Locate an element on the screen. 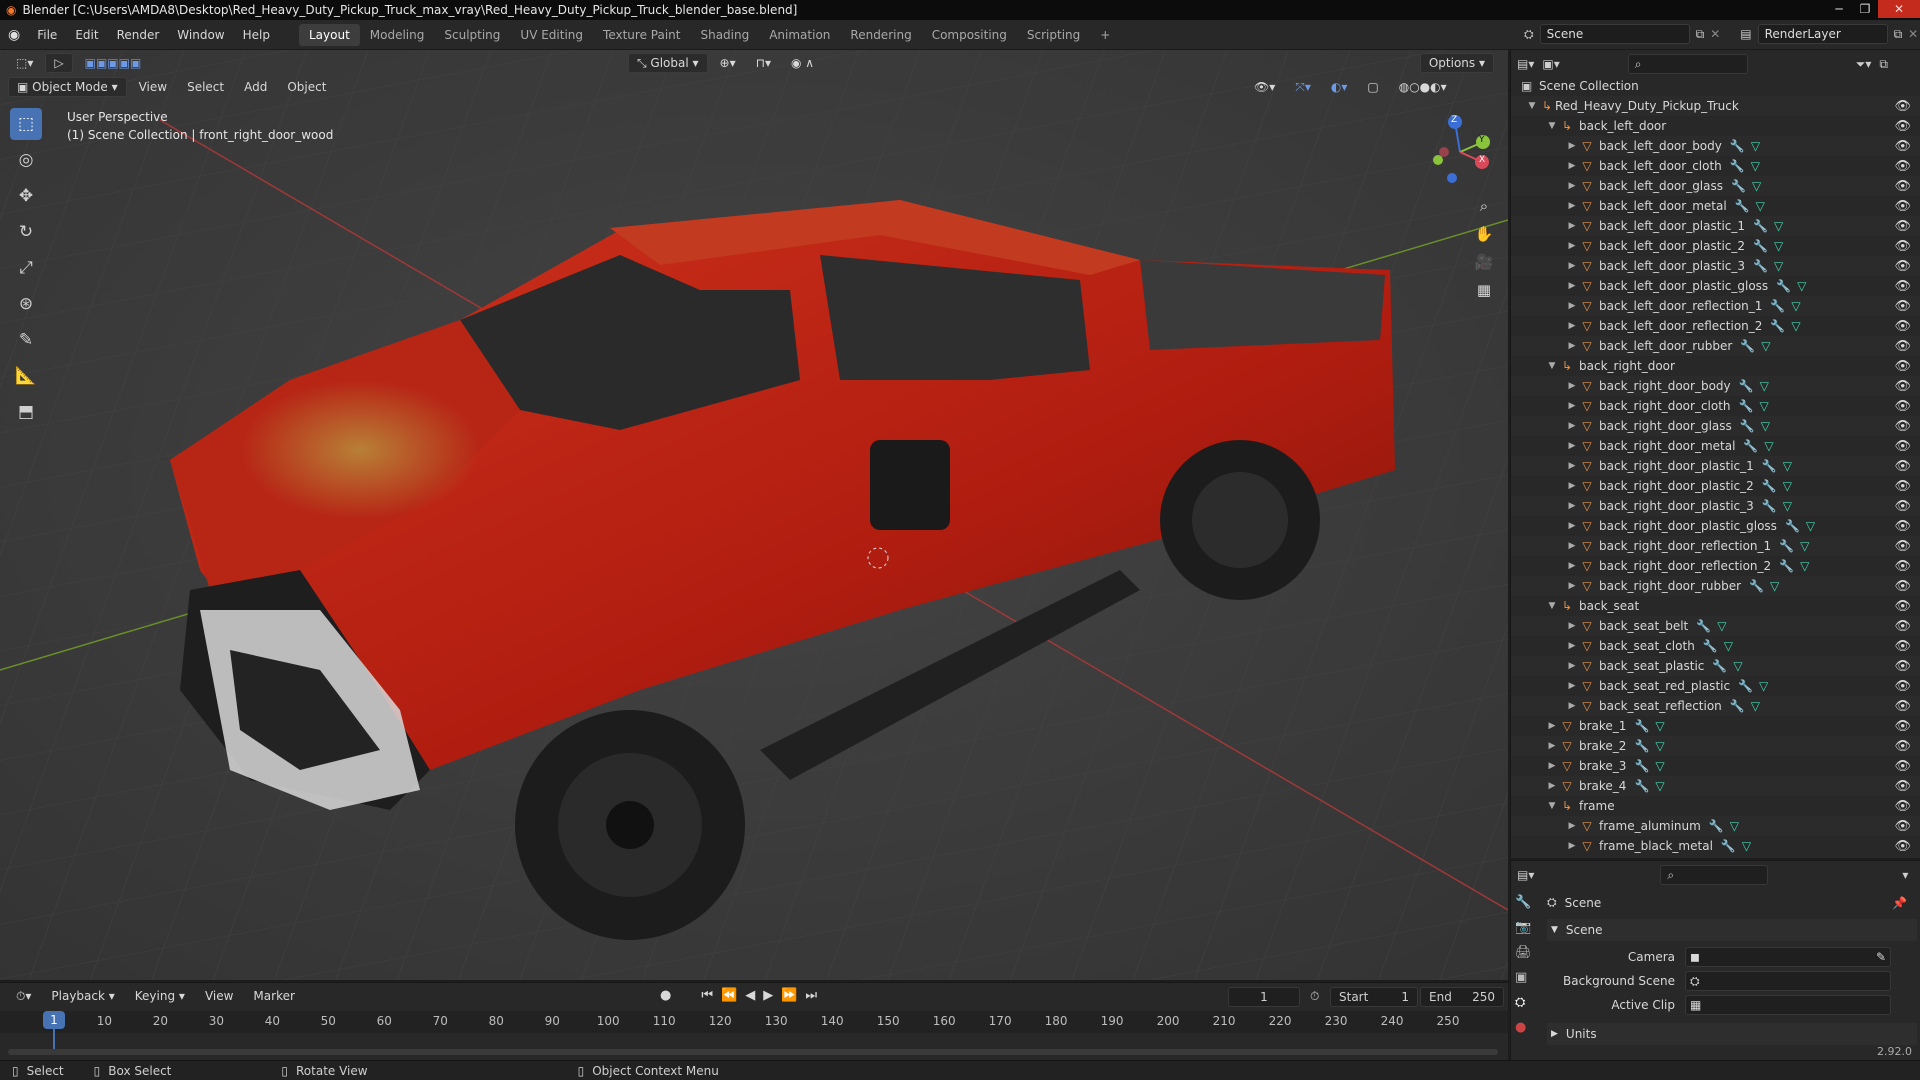  menu-help: Help is located at coordinates (256, 35).